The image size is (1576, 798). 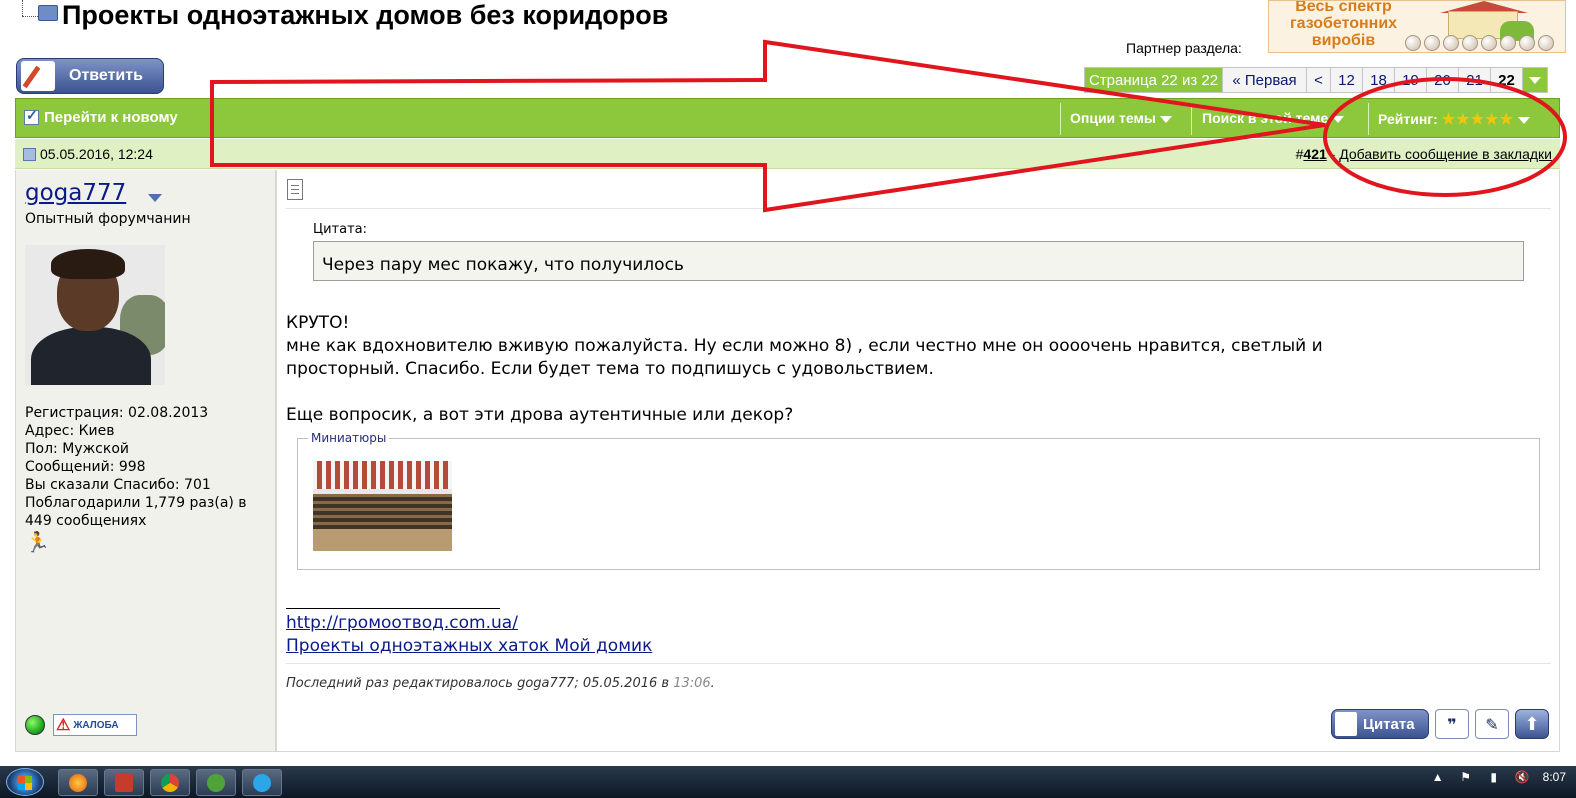 I want to click on action-center-icon: ⚑, so click(x=1466, y=777).